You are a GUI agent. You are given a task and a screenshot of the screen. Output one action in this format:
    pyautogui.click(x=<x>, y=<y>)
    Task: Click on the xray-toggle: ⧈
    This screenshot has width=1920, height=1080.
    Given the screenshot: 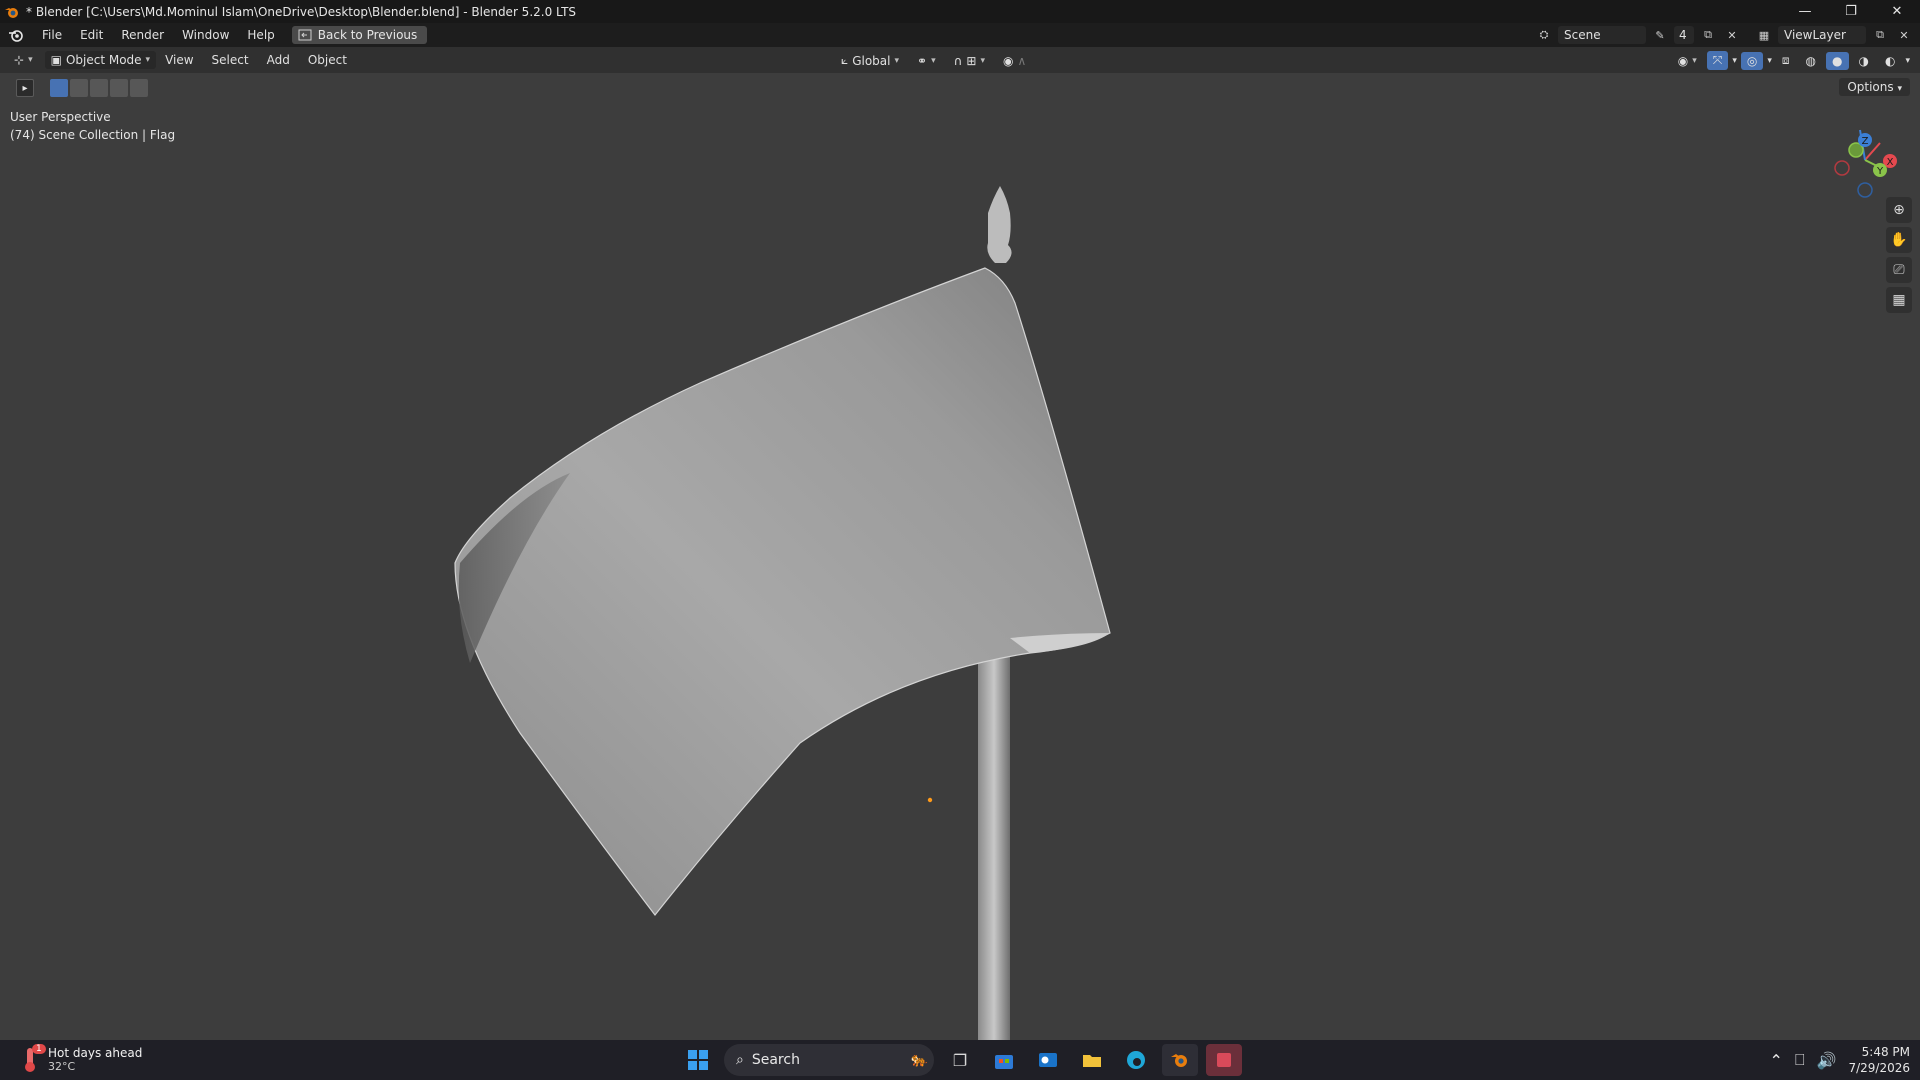 What is the action you would take?
    pyautogui.click(x=1786, y=60)
    